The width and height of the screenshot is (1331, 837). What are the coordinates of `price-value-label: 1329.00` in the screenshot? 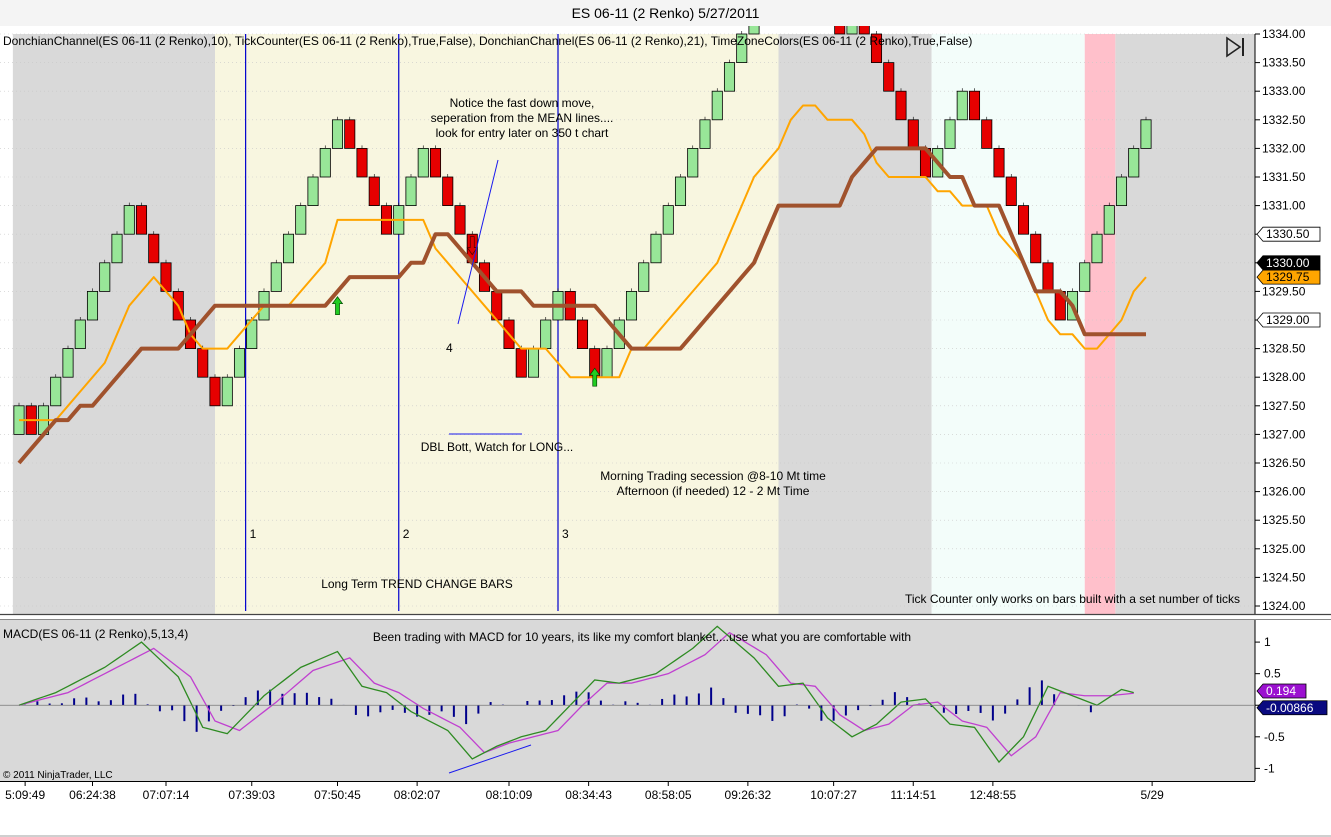 It's located at (1288, 320).